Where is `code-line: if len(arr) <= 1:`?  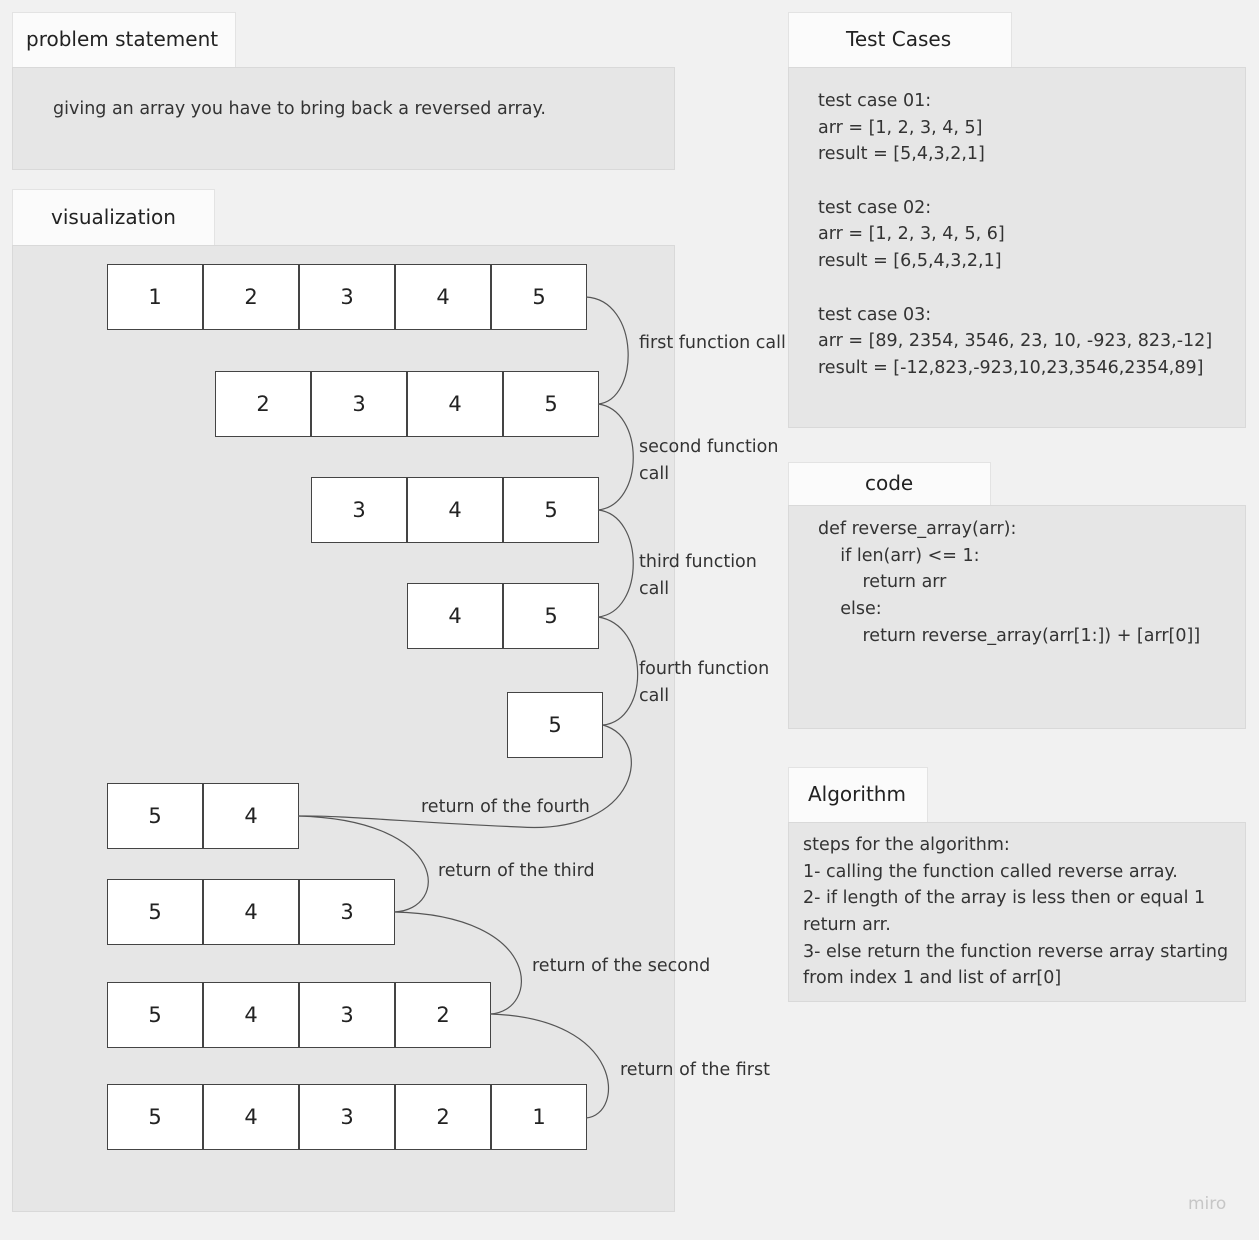 code-line: if len(arr) <= 1: is located at coordinates (899, 555).